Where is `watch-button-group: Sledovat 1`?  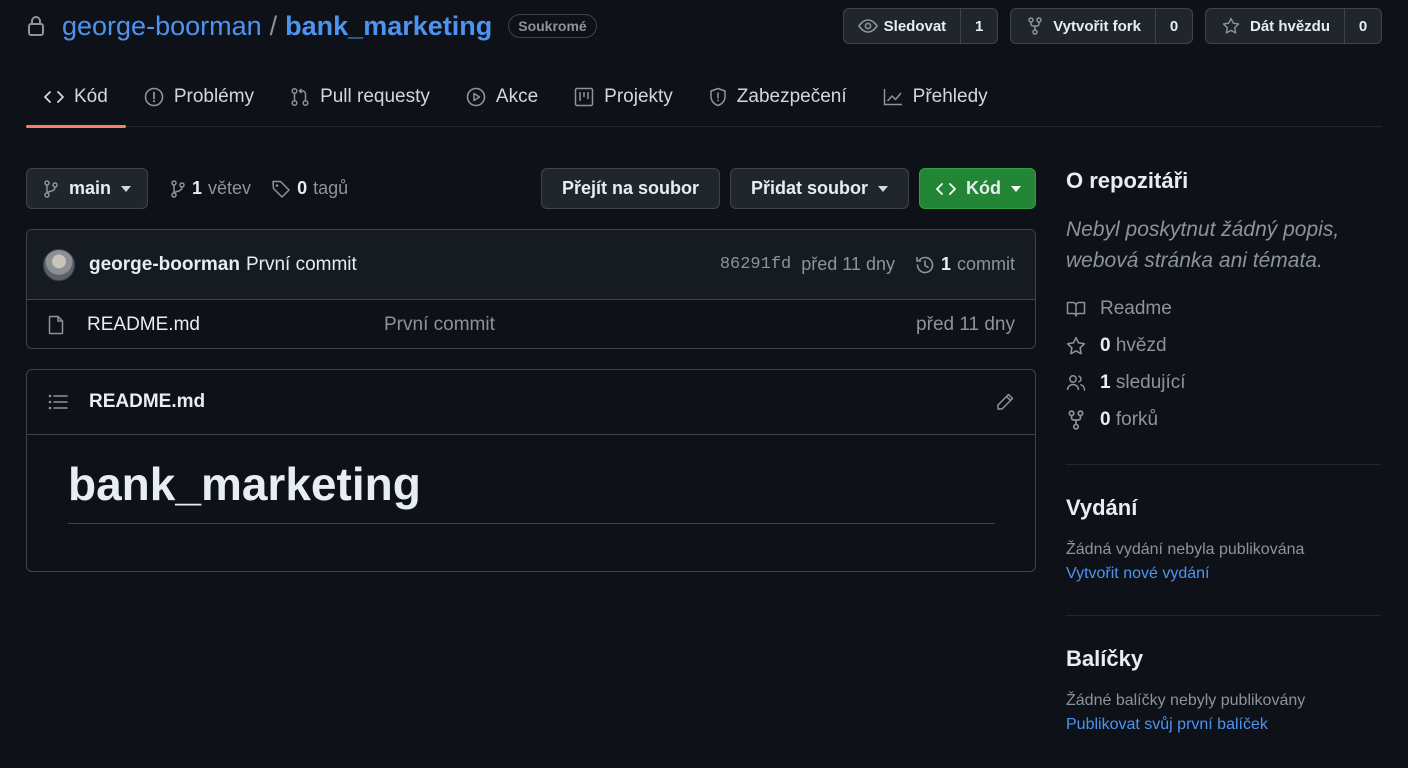 watch-button-group: Sledovat 1 is located at coordinates (920, 26).